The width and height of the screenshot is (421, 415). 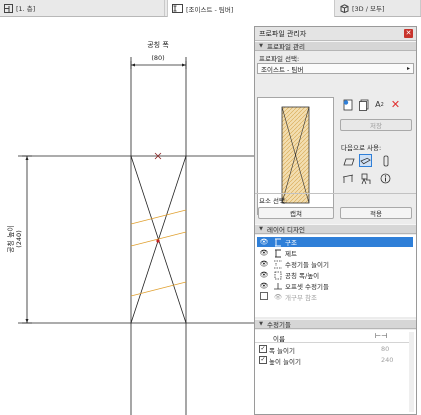 What do you see at coordinates (368, 9) in the screenshot?
I see `tab-label: [3D / 모두]` at bounding box center [368, 9].